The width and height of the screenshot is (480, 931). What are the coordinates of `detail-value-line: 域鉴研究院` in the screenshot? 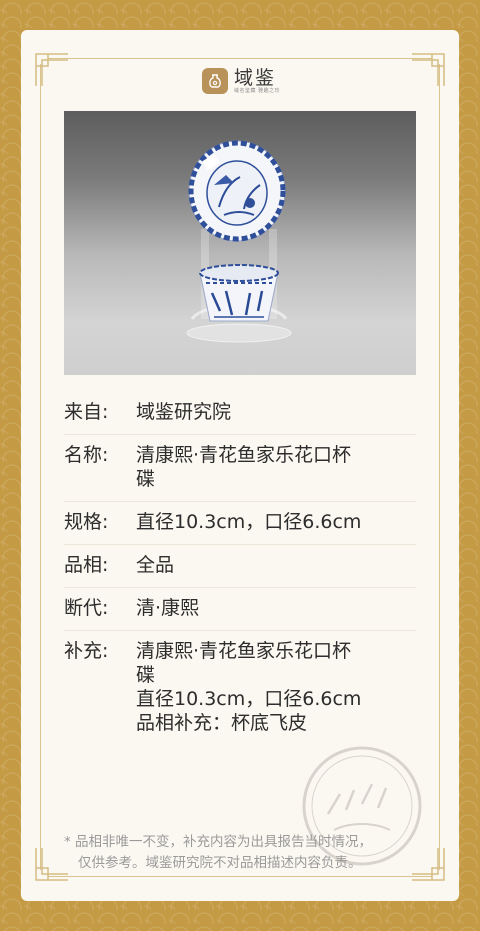 It's located at (184, 412).